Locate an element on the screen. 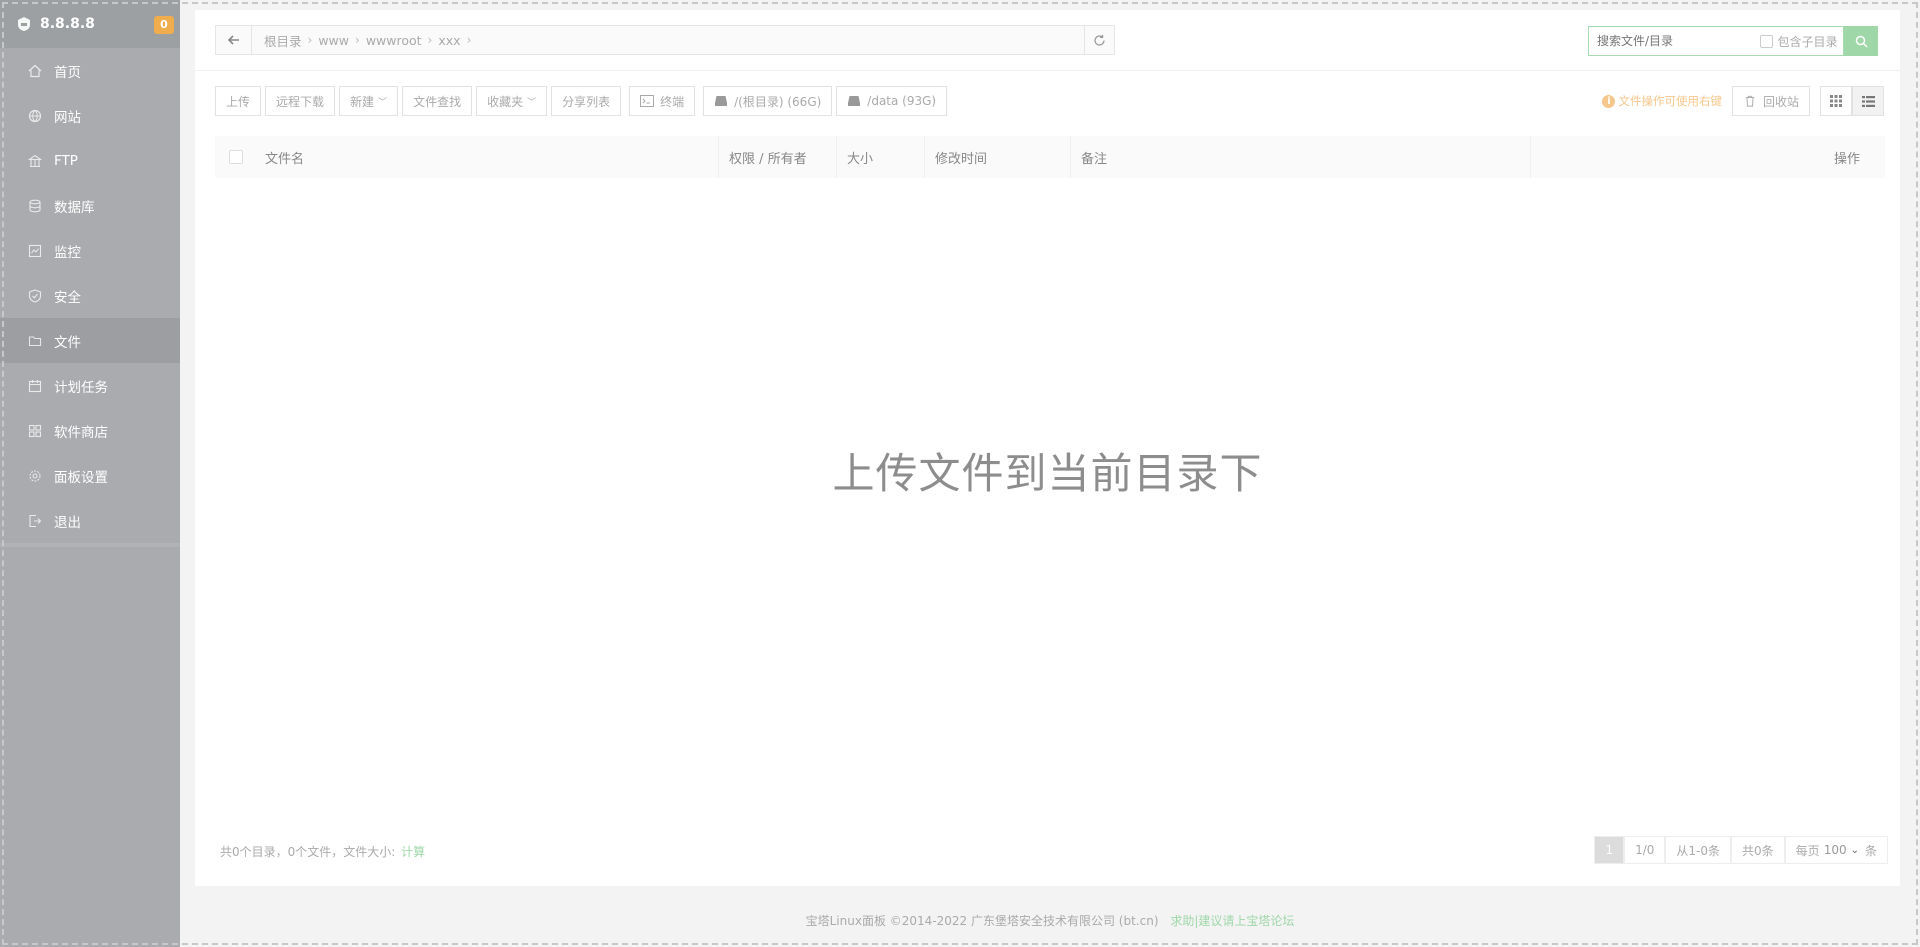  sidebar-item-database: 数据库 is located at coordinates (90, 205).